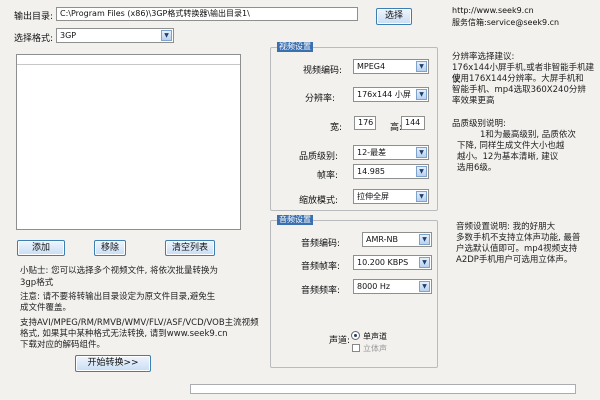  Describe the element at coordinates (375, 348) in the screenshot. I see `stereo-label: 立体声` at that location.